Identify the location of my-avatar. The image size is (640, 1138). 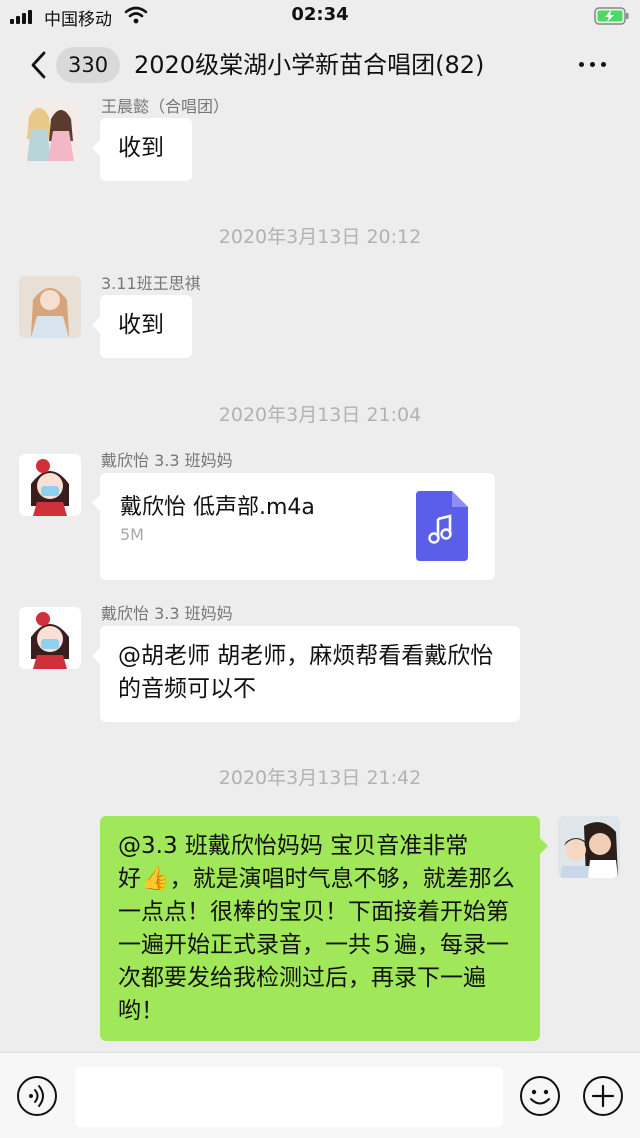
(589, 847).